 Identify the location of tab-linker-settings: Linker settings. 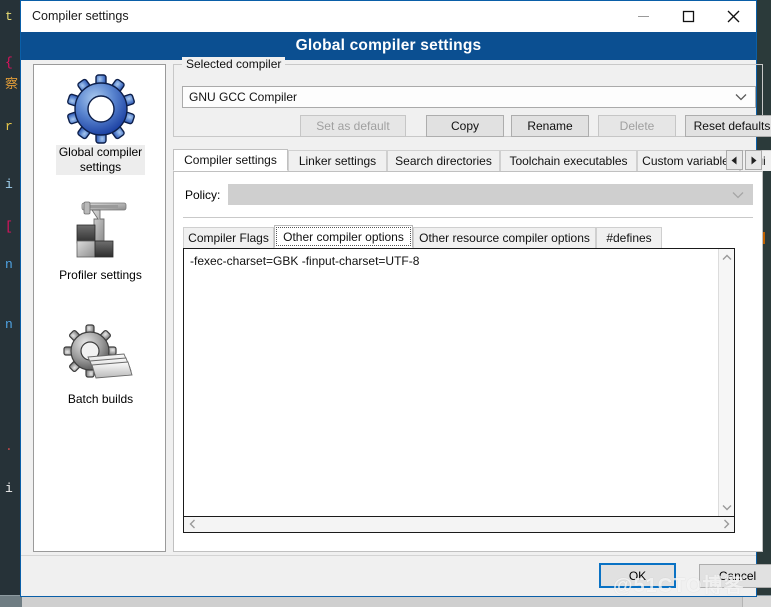
(337, 160).